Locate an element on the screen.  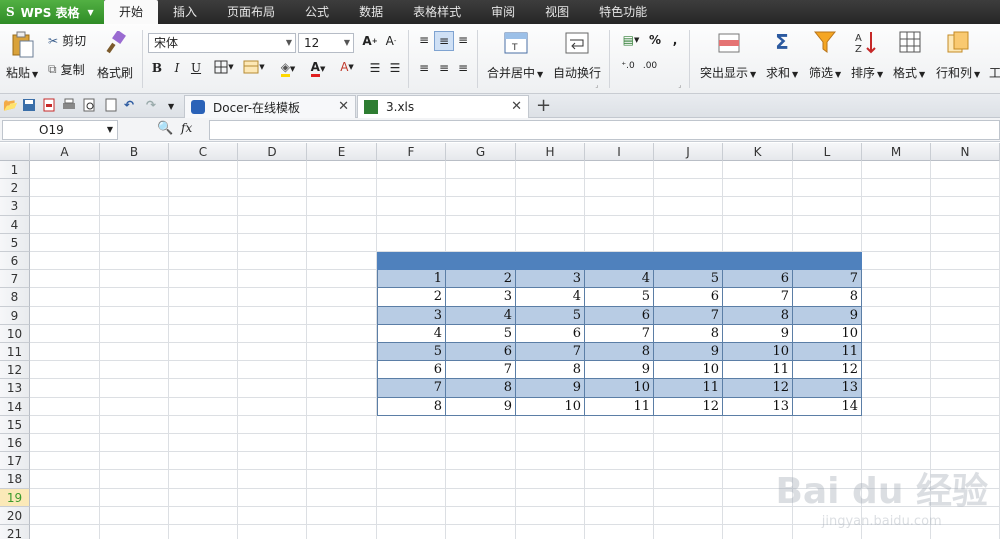
dialog-launcher-icon: ⌟ is located at coordinates (597, 85).